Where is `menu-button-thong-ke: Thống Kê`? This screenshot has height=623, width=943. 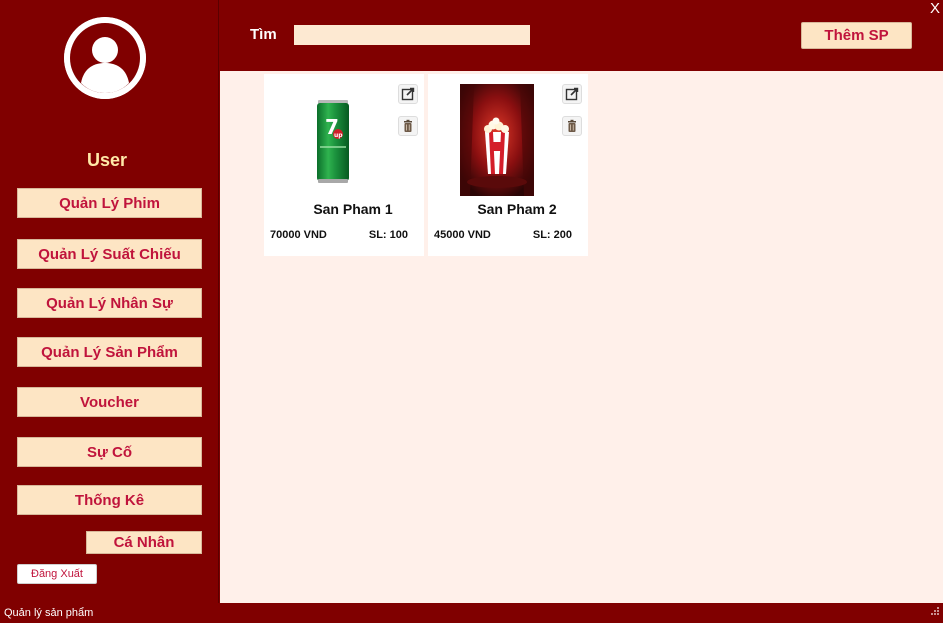
menu-button-thong-ke: Thống Kê is located at coordinates (109, 500).